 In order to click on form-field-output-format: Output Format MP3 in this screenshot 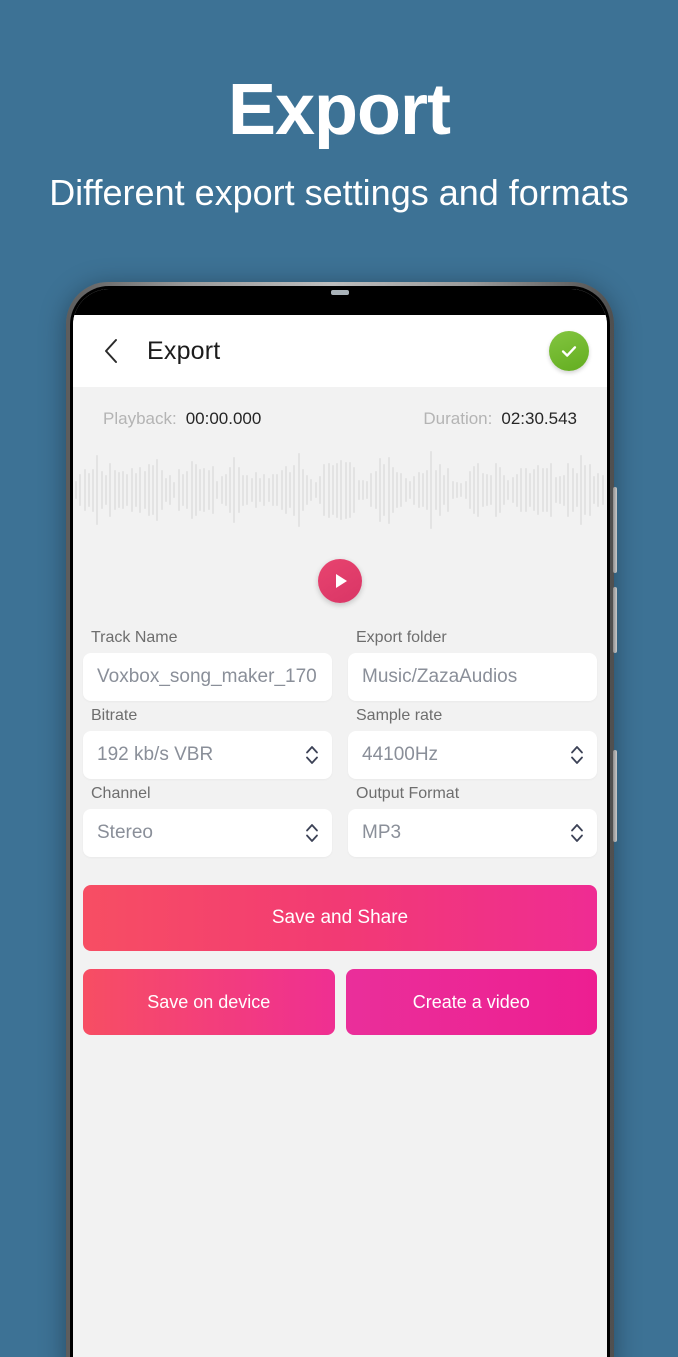, I will do `click(472, 821)`.